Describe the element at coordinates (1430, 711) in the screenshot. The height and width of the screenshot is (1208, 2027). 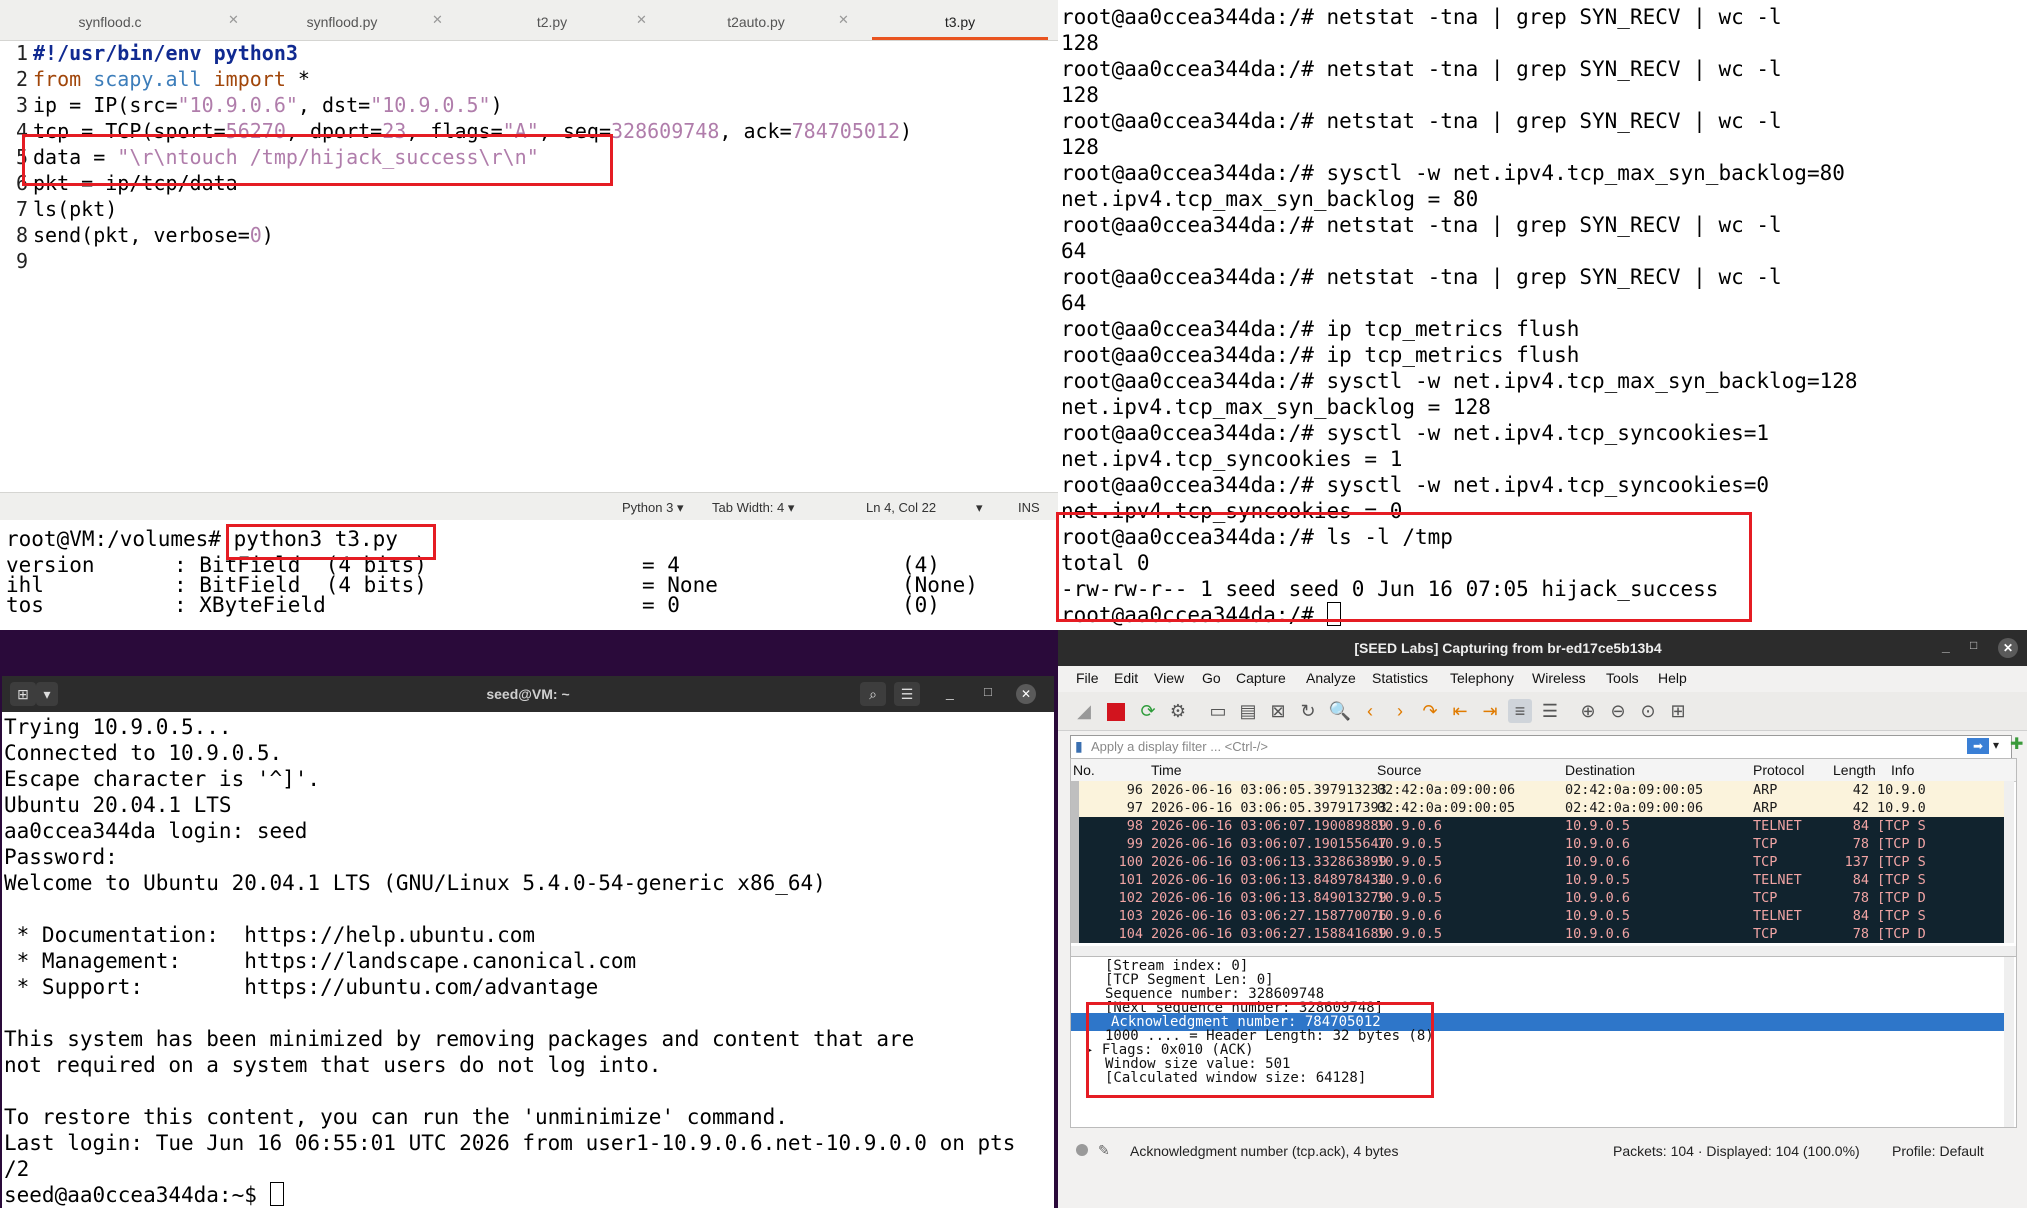
I see `go-to-packet-icon: ↷` at that location.